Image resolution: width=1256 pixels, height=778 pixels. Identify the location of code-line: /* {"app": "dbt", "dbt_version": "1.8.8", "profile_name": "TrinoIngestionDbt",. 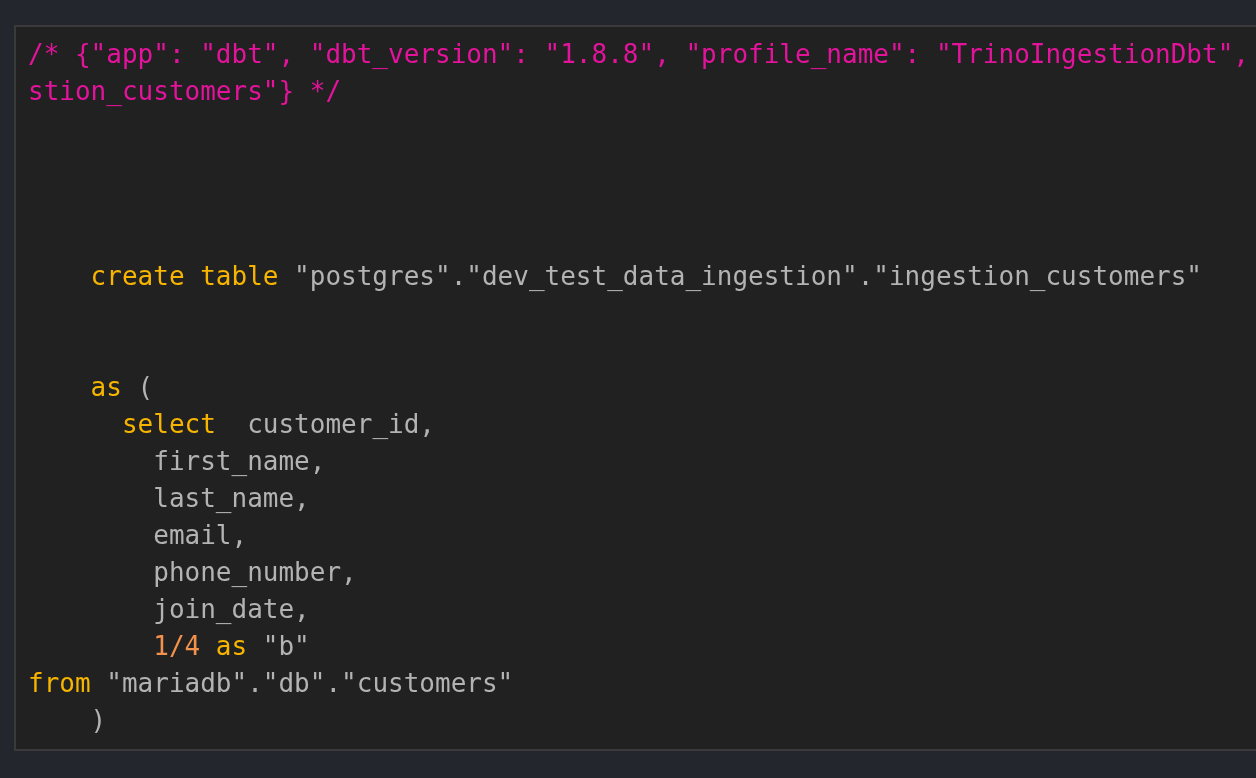
(638, 54).